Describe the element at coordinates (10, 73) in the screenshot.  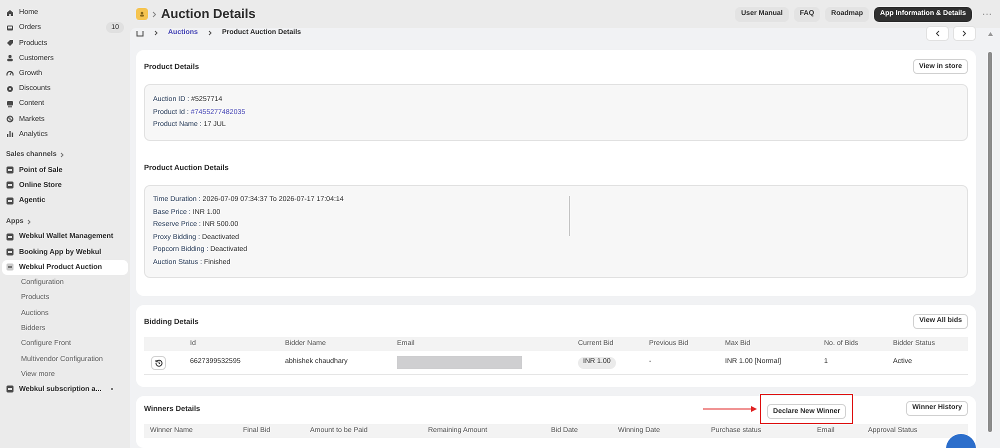
I see `gauge-icon` at that location.